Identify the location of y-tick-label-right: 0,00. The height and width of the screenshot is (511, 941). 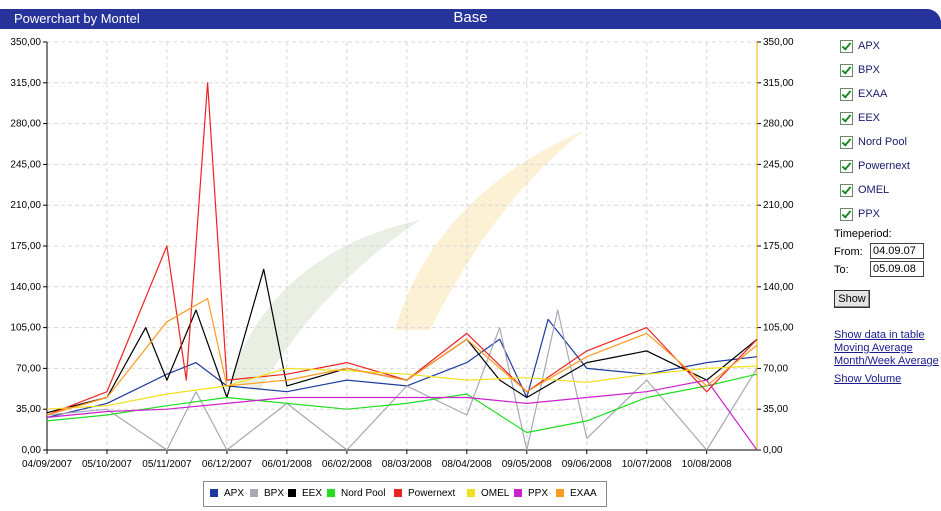
(773, 450).